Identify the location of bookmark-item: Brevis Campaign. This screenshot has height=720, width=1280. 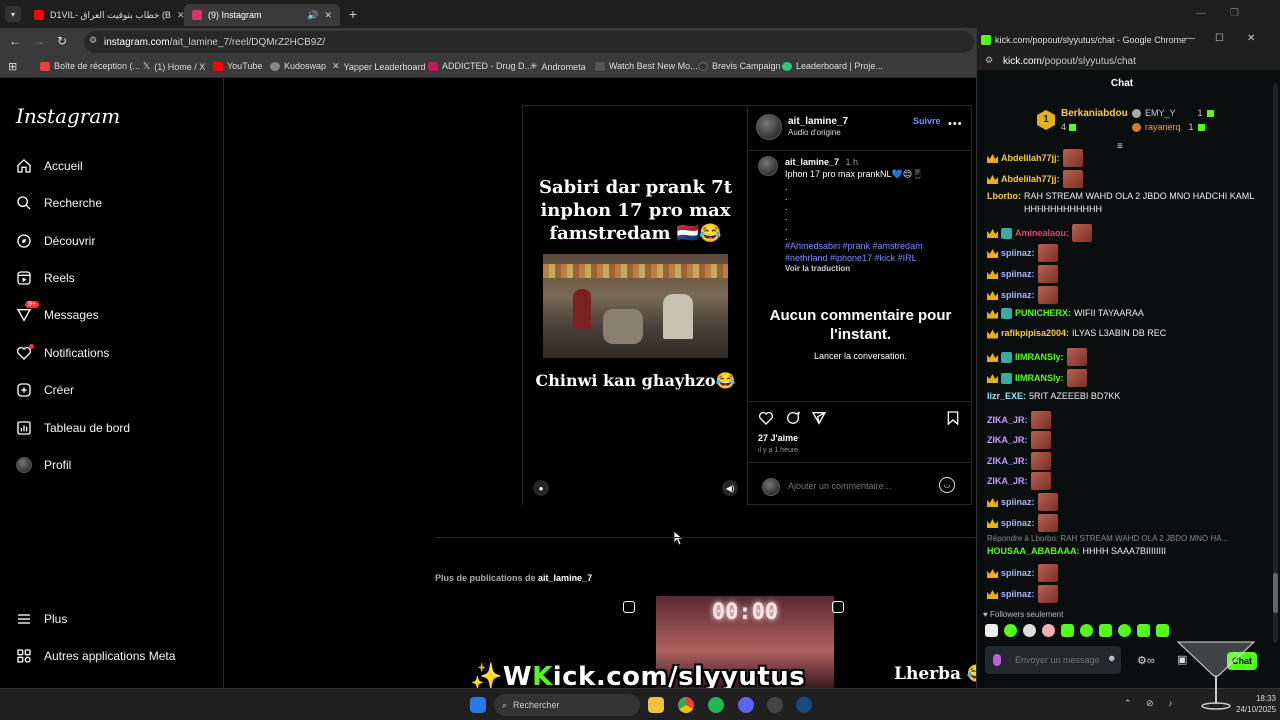
(739, 66).